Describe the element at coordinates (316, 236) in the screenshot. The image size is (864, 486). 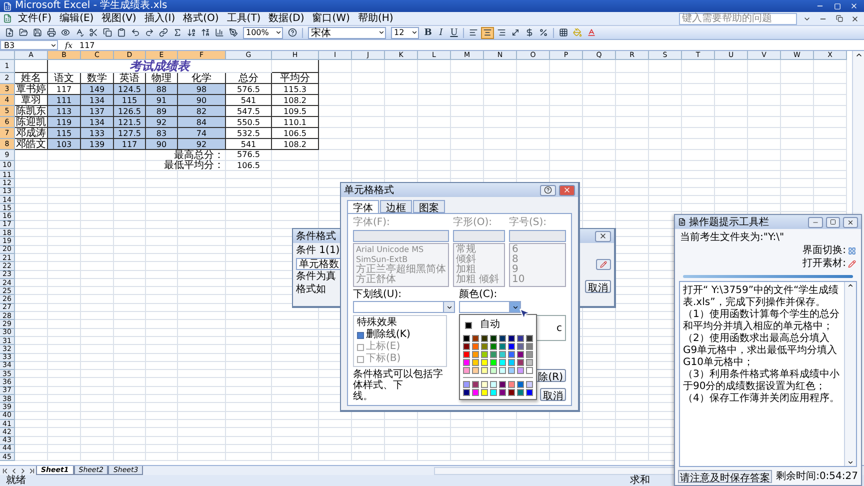
I see `dialog-title: 条件格式` at that location.